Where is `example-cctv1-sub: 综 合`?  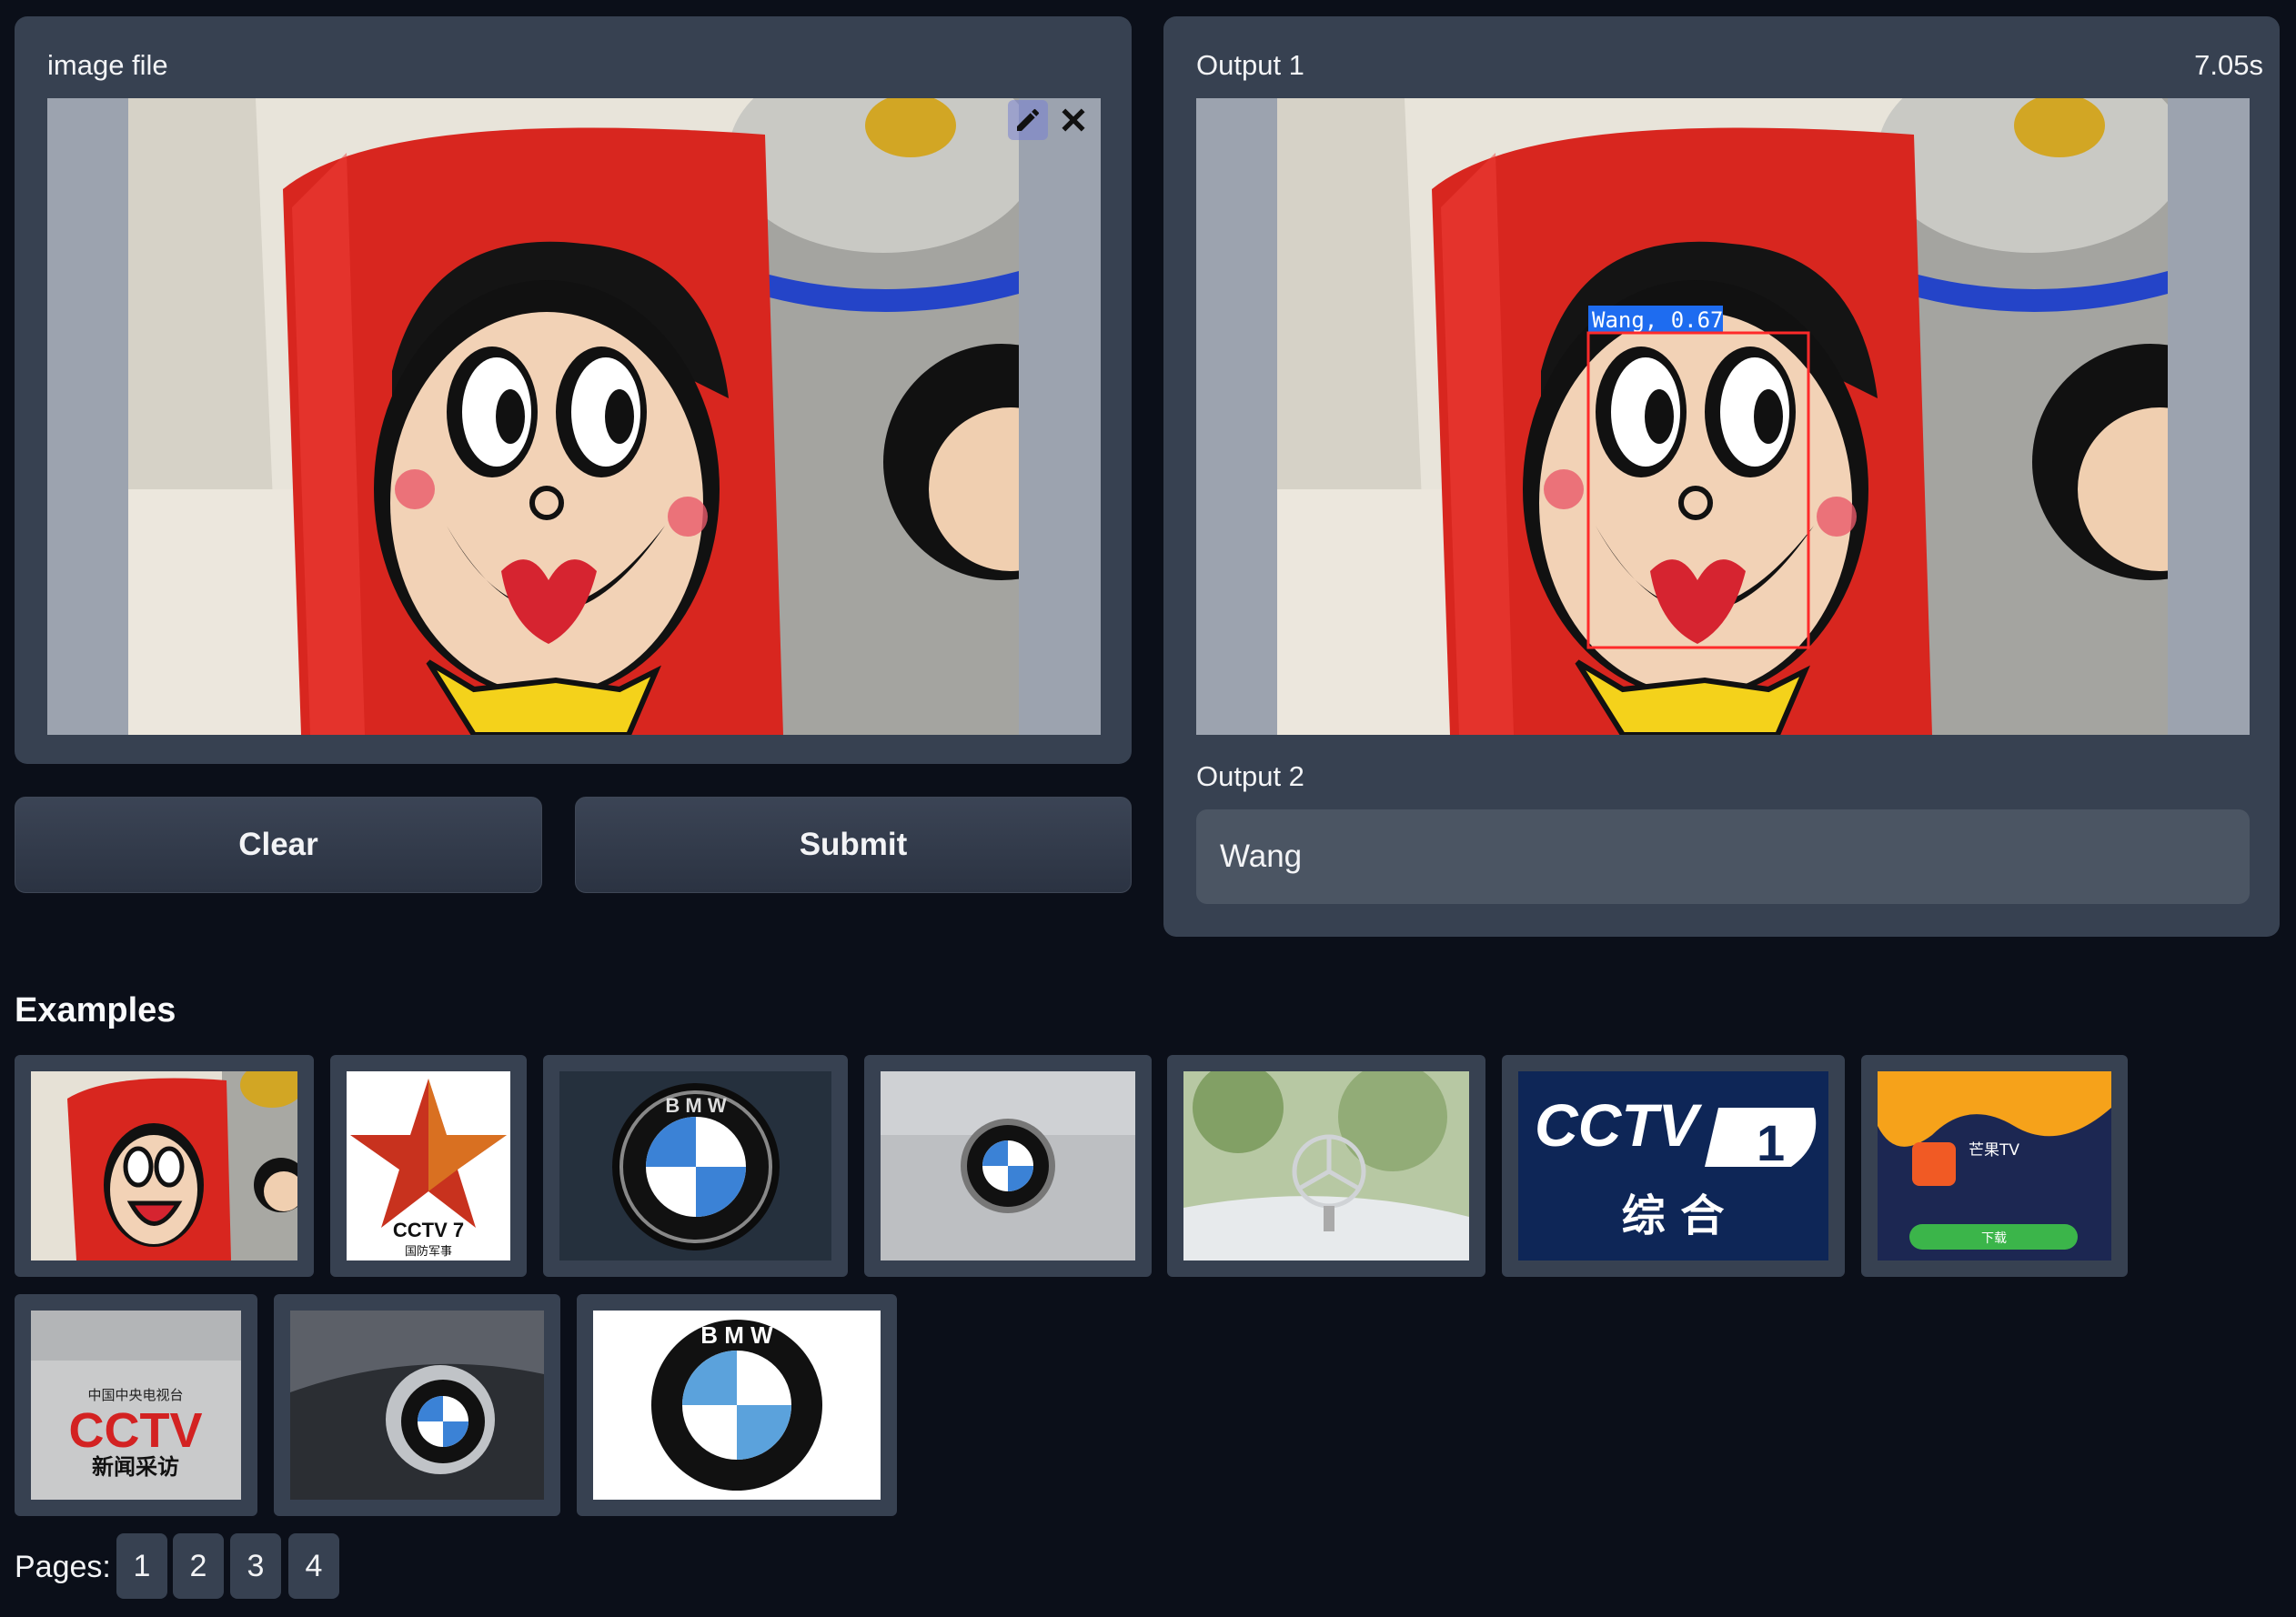 example-cctv1-sub: 综 合 is located at coordinates (1673, 1216).